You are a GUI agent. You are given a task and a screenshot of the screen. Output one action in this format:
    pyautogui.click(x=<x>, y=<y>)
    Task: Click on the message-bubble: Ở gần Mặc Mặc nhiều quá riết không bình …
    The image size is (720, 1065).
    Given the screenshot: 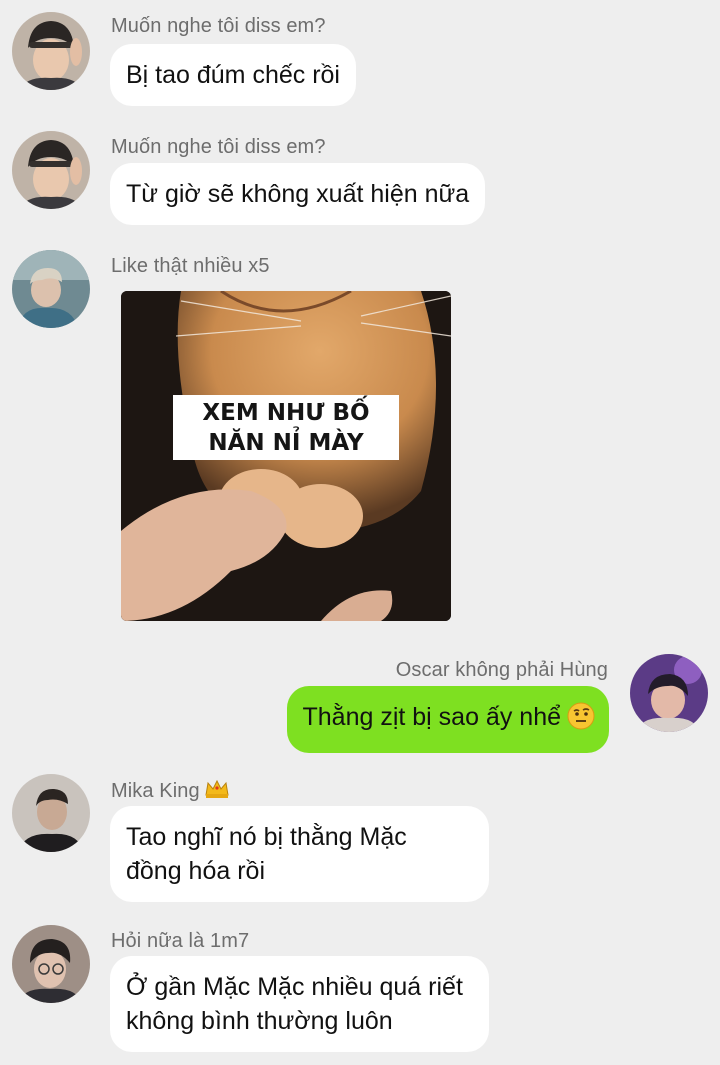 What is the action you would take?
    pyautogui.click(x=299, y=1004)
    